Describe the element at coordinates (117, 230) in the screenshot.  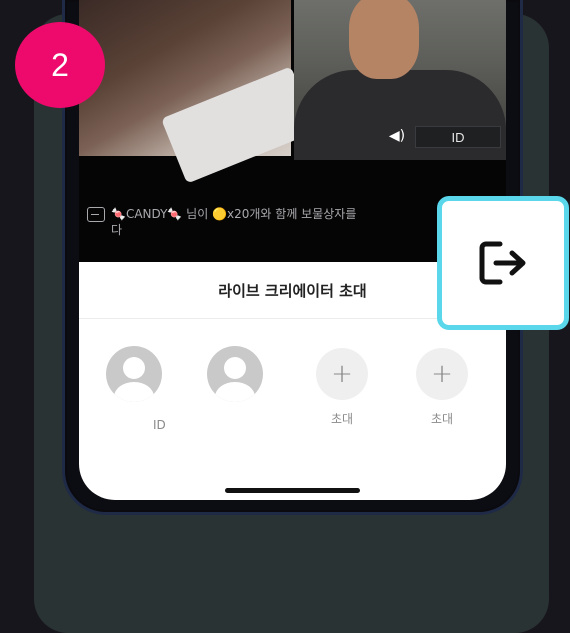
I see `chat-message-text-cont: 다` at that location.